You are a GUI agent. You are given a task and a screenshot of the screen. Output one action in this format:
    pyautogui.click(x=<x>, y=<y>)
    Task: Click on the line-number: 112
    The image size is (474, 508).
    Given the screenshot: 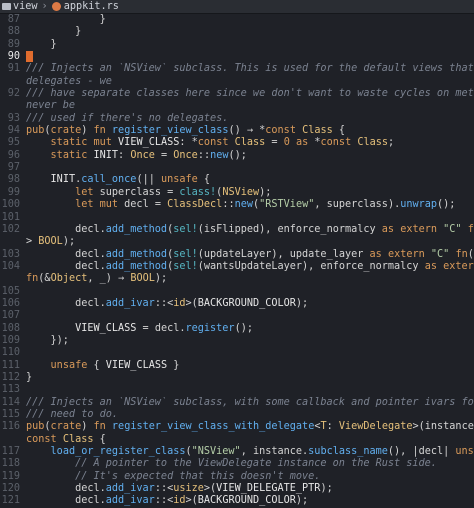 What is the action you would take?
    pyautogui.click(x=10, y=377)
    